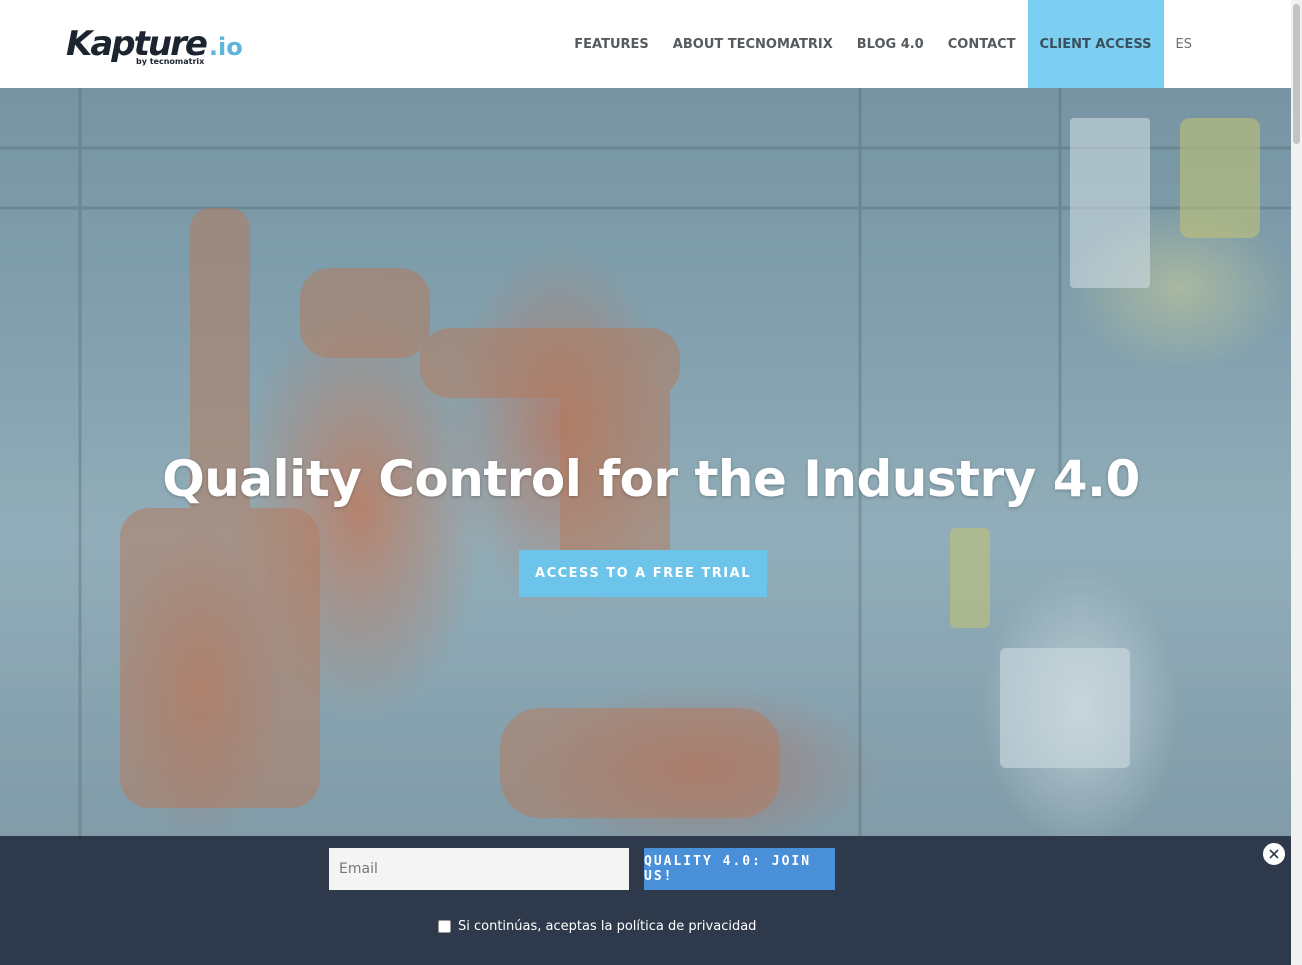 The image size is (1302, 965). Describe the element at coordinates (479, 869) in the screenshot. I see `email-input` at that location.